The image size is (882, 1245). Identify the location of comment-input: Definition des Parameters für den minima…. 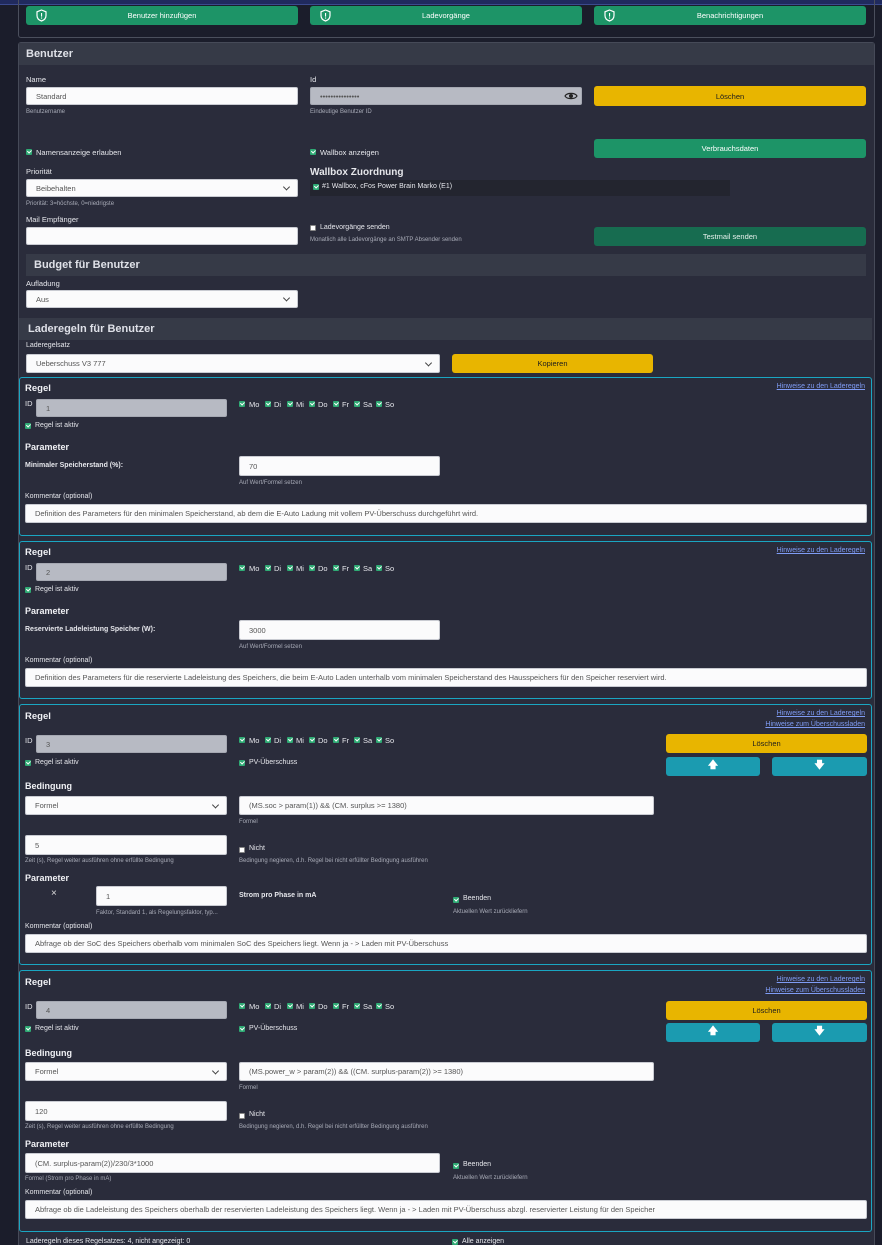
(446, 513).